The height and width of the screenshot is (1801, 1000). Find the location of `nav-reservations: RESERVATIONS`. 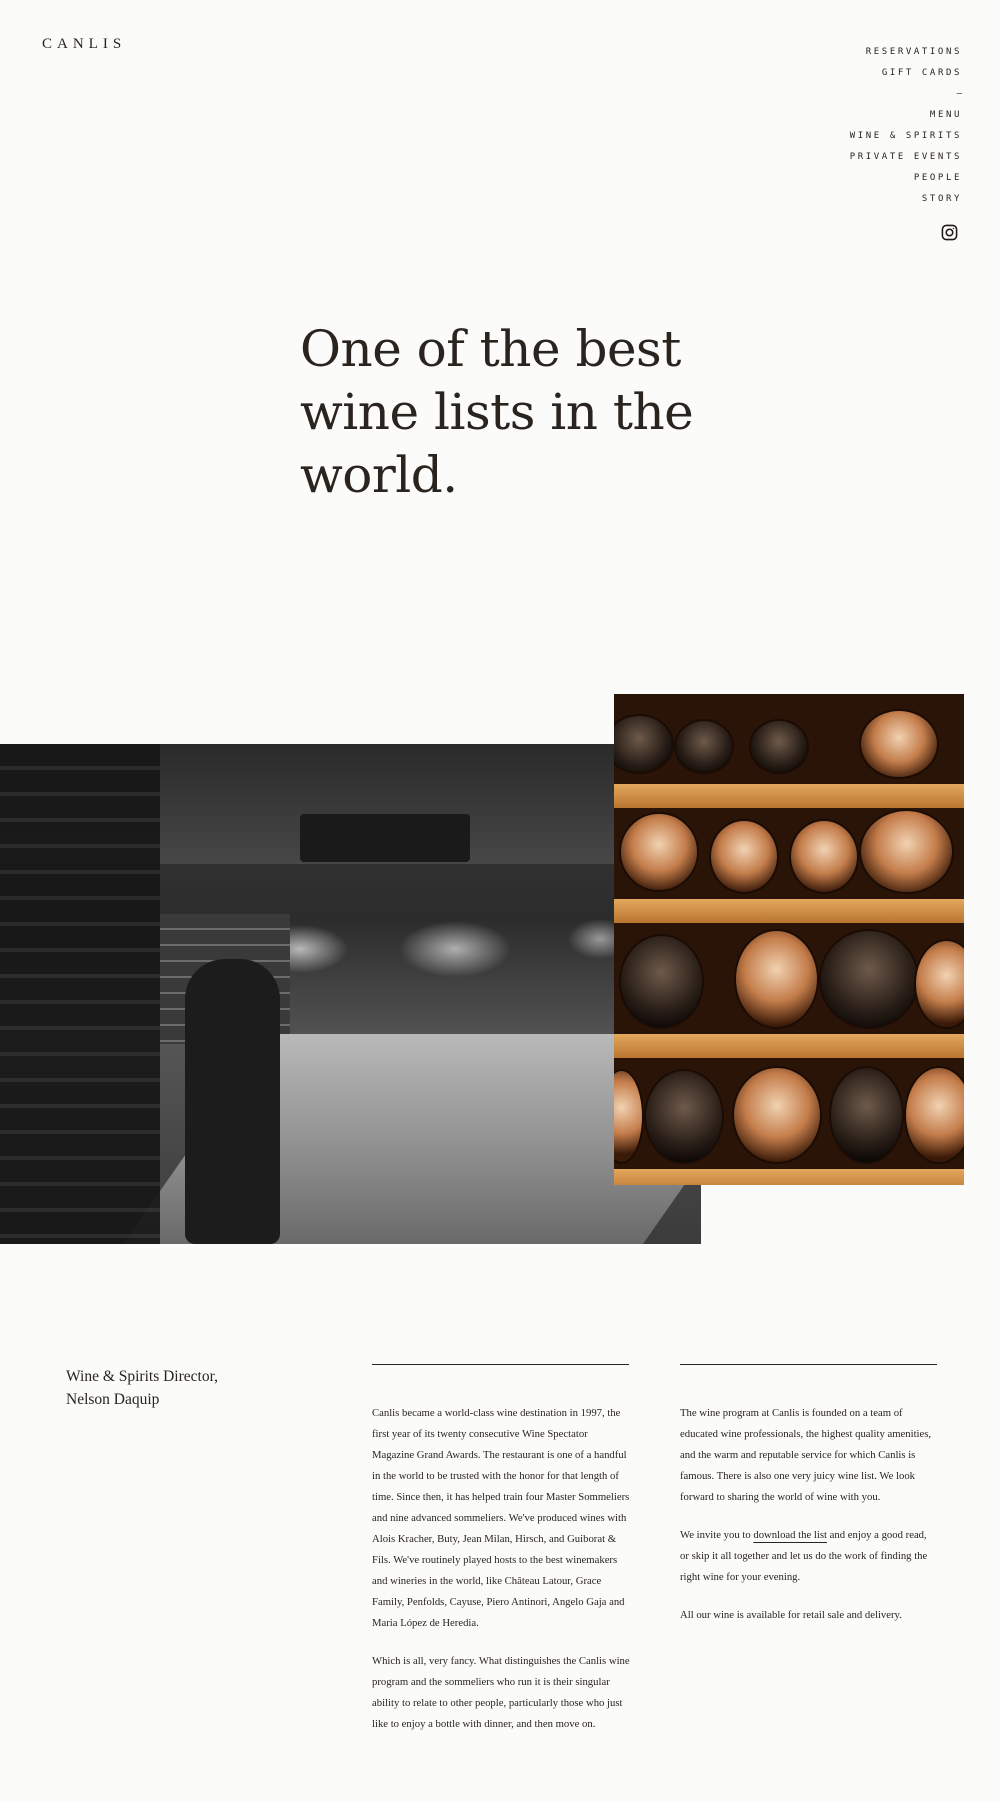

nav-reservations: RESERVATIONS is located at coordinates (914, 52).